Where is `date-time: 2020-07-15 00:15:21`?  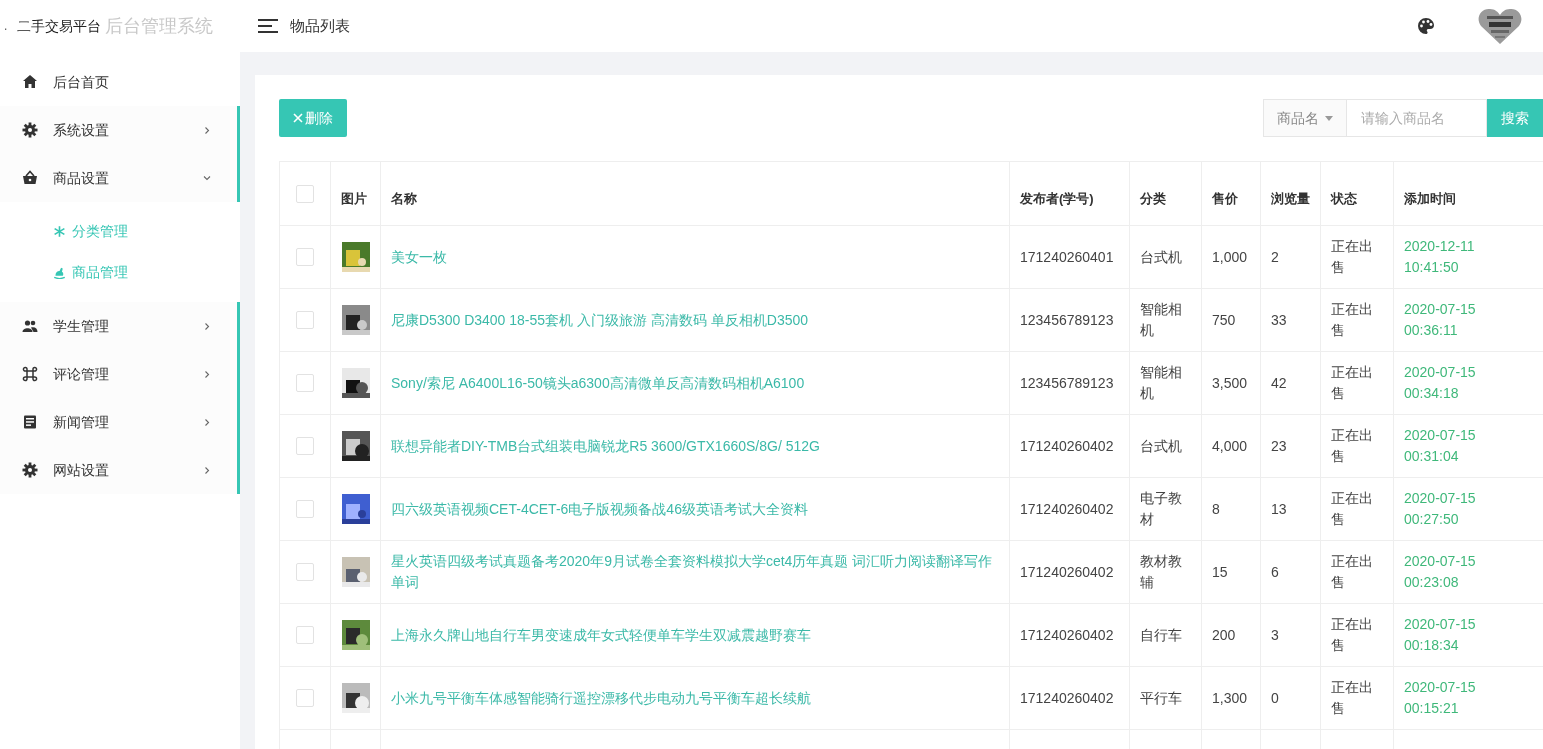 date-time: 2020-07-15 00:15:21 is located at coordinates (1440, 698).